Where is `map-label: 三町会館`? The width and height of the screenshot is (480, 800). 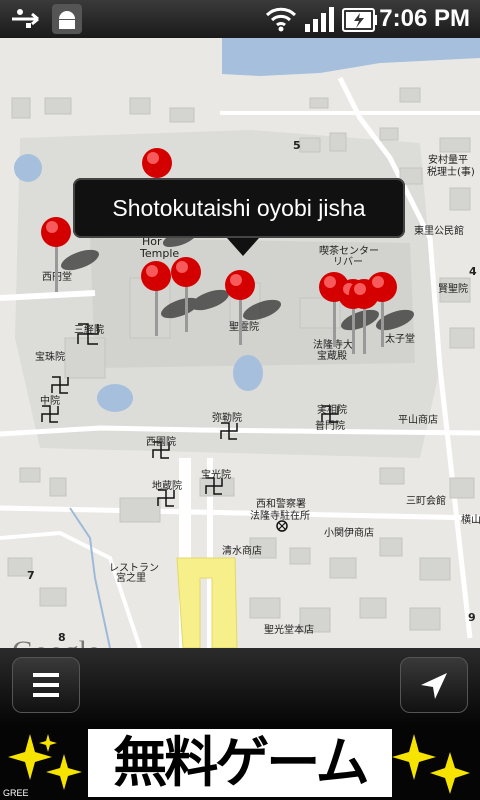 map-label: 三町会館 is located at coordinates (426, 501).